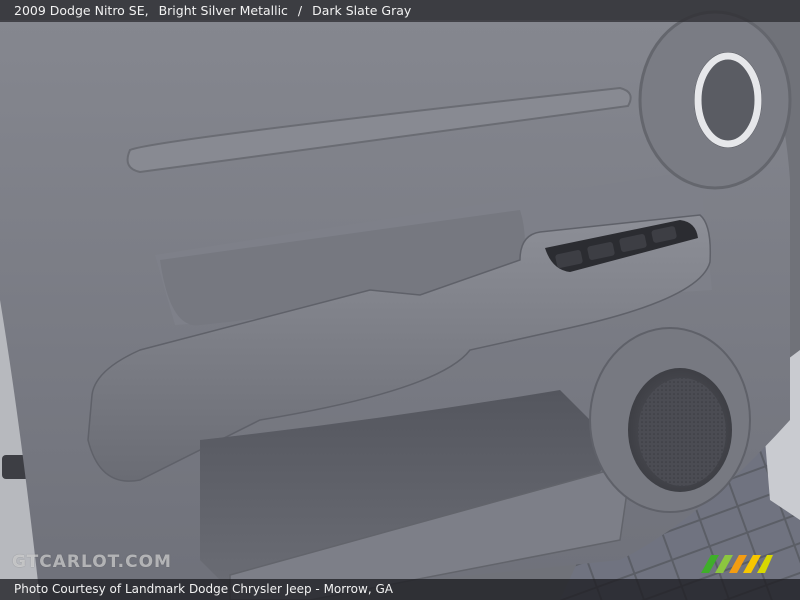  Describe the element at coordinates (223, 10) in the screenshot. I see `exterior-color: Bright Silver Metallic` at that location.